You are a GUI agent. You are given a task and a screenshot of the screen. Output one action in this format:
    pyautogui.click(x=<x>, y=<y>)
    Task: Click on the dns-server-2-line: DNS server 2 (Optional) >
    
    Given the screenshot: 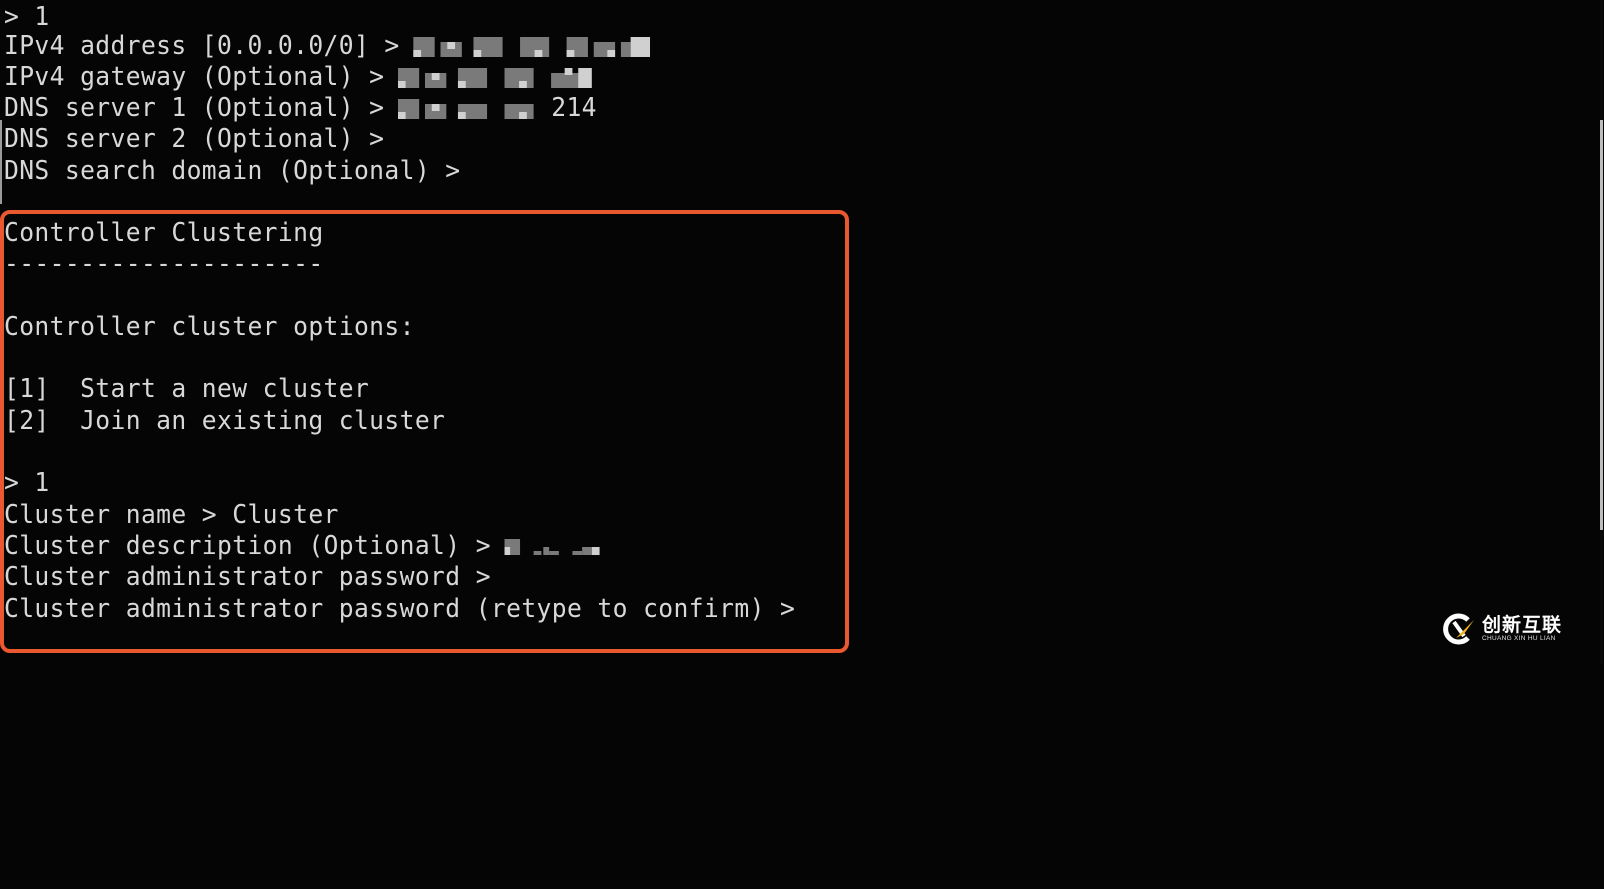 What is the action you would take?
    pyautogui.click(x=194, y=138)
    